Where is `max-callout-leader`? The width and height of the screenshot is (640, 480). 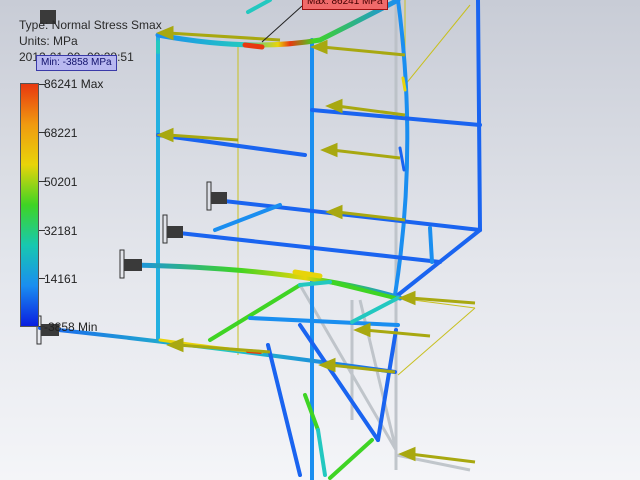
max-callout-leader is located at coordinates (282, 24).